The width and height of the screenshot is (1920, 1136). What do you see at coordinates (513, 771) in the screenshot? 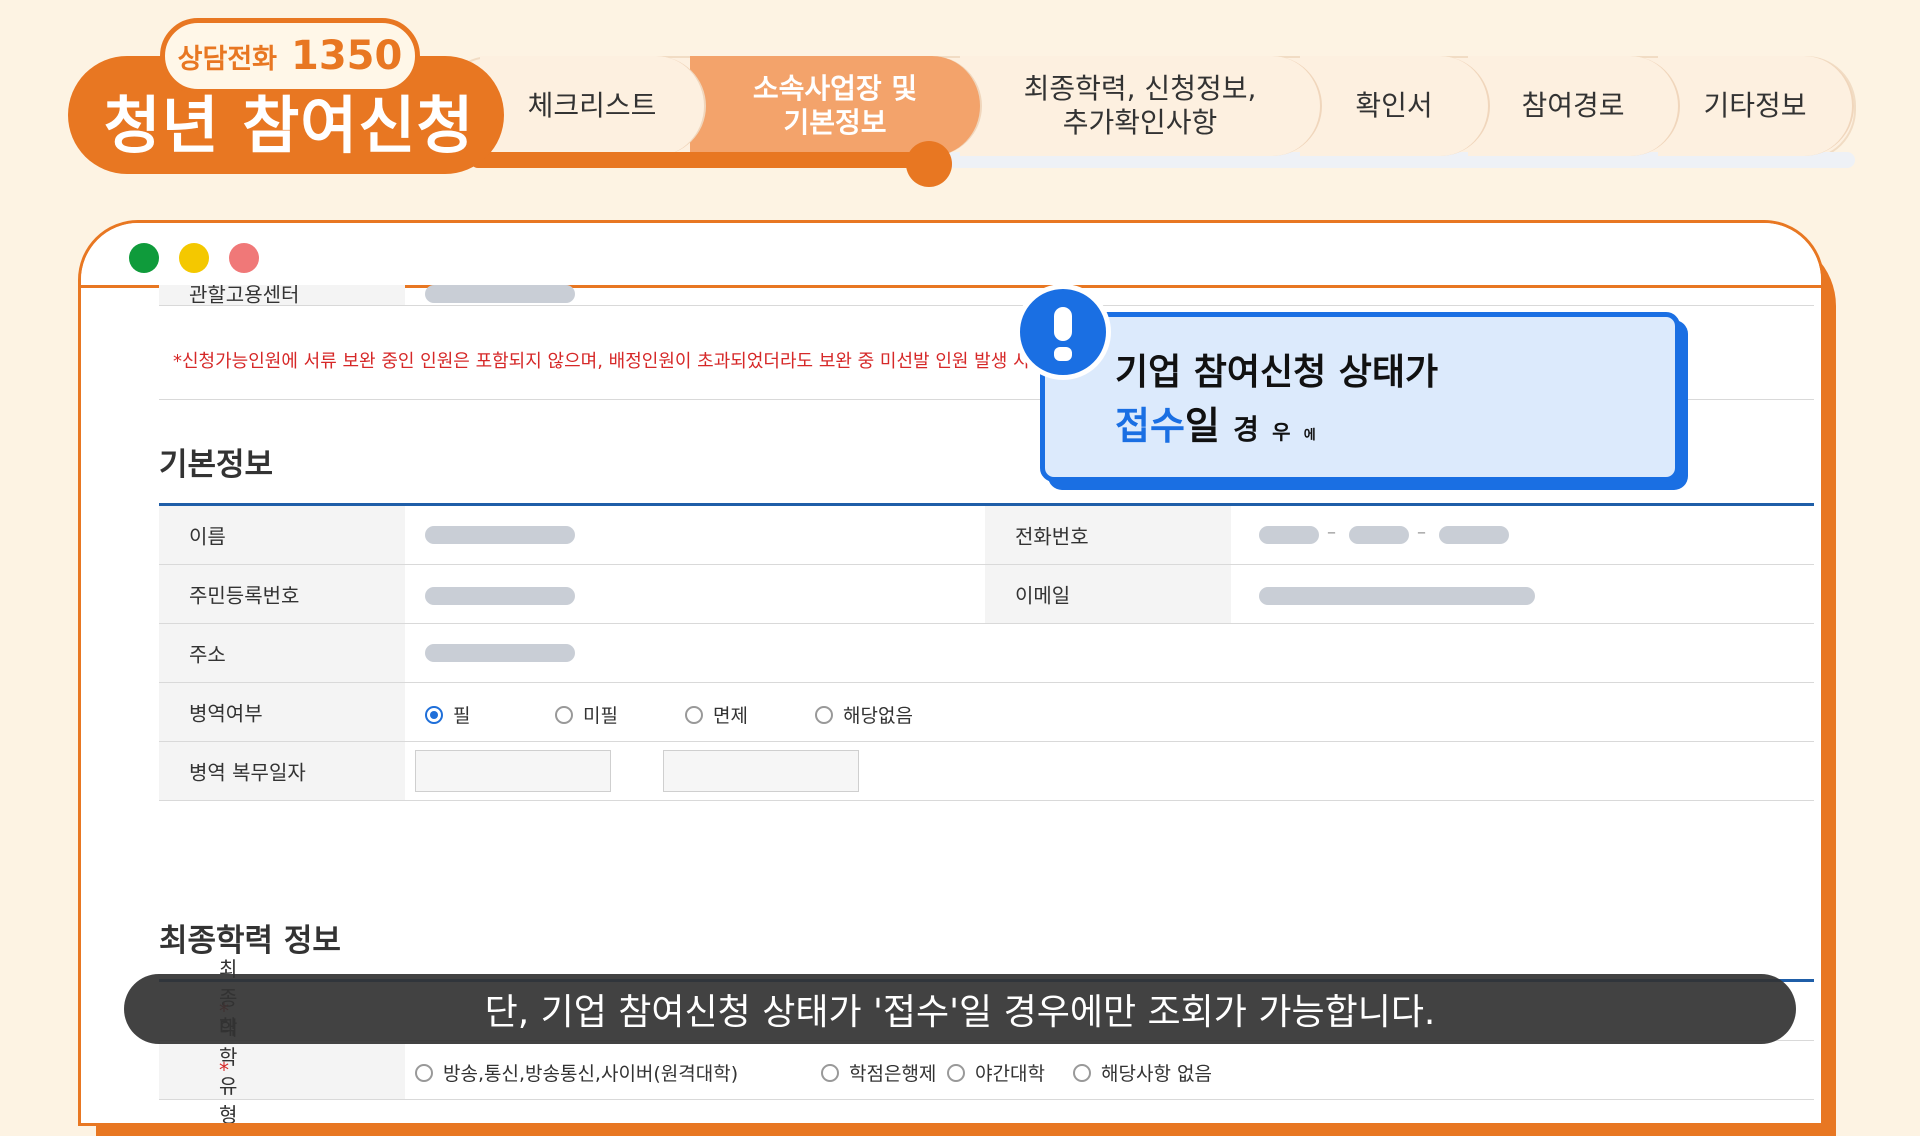
I see `military-start-date-input` at bounding box center [513, 771].